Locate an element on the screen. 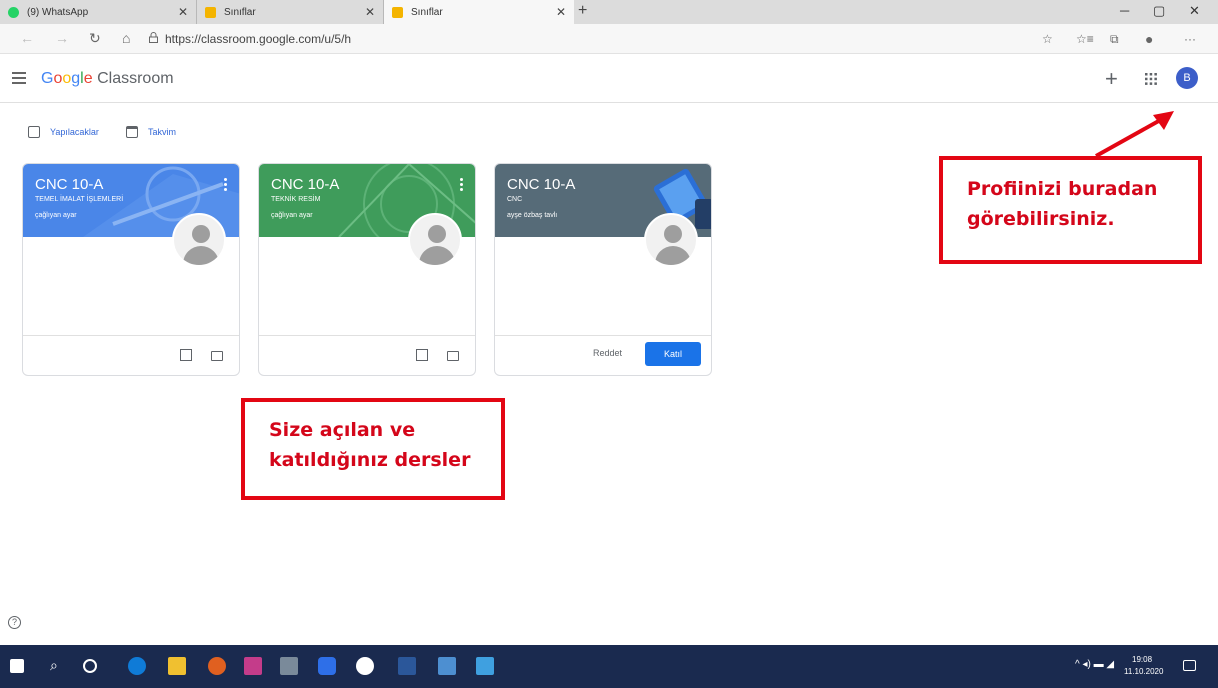  forward-icon: → is located at coordinates (62, 38).